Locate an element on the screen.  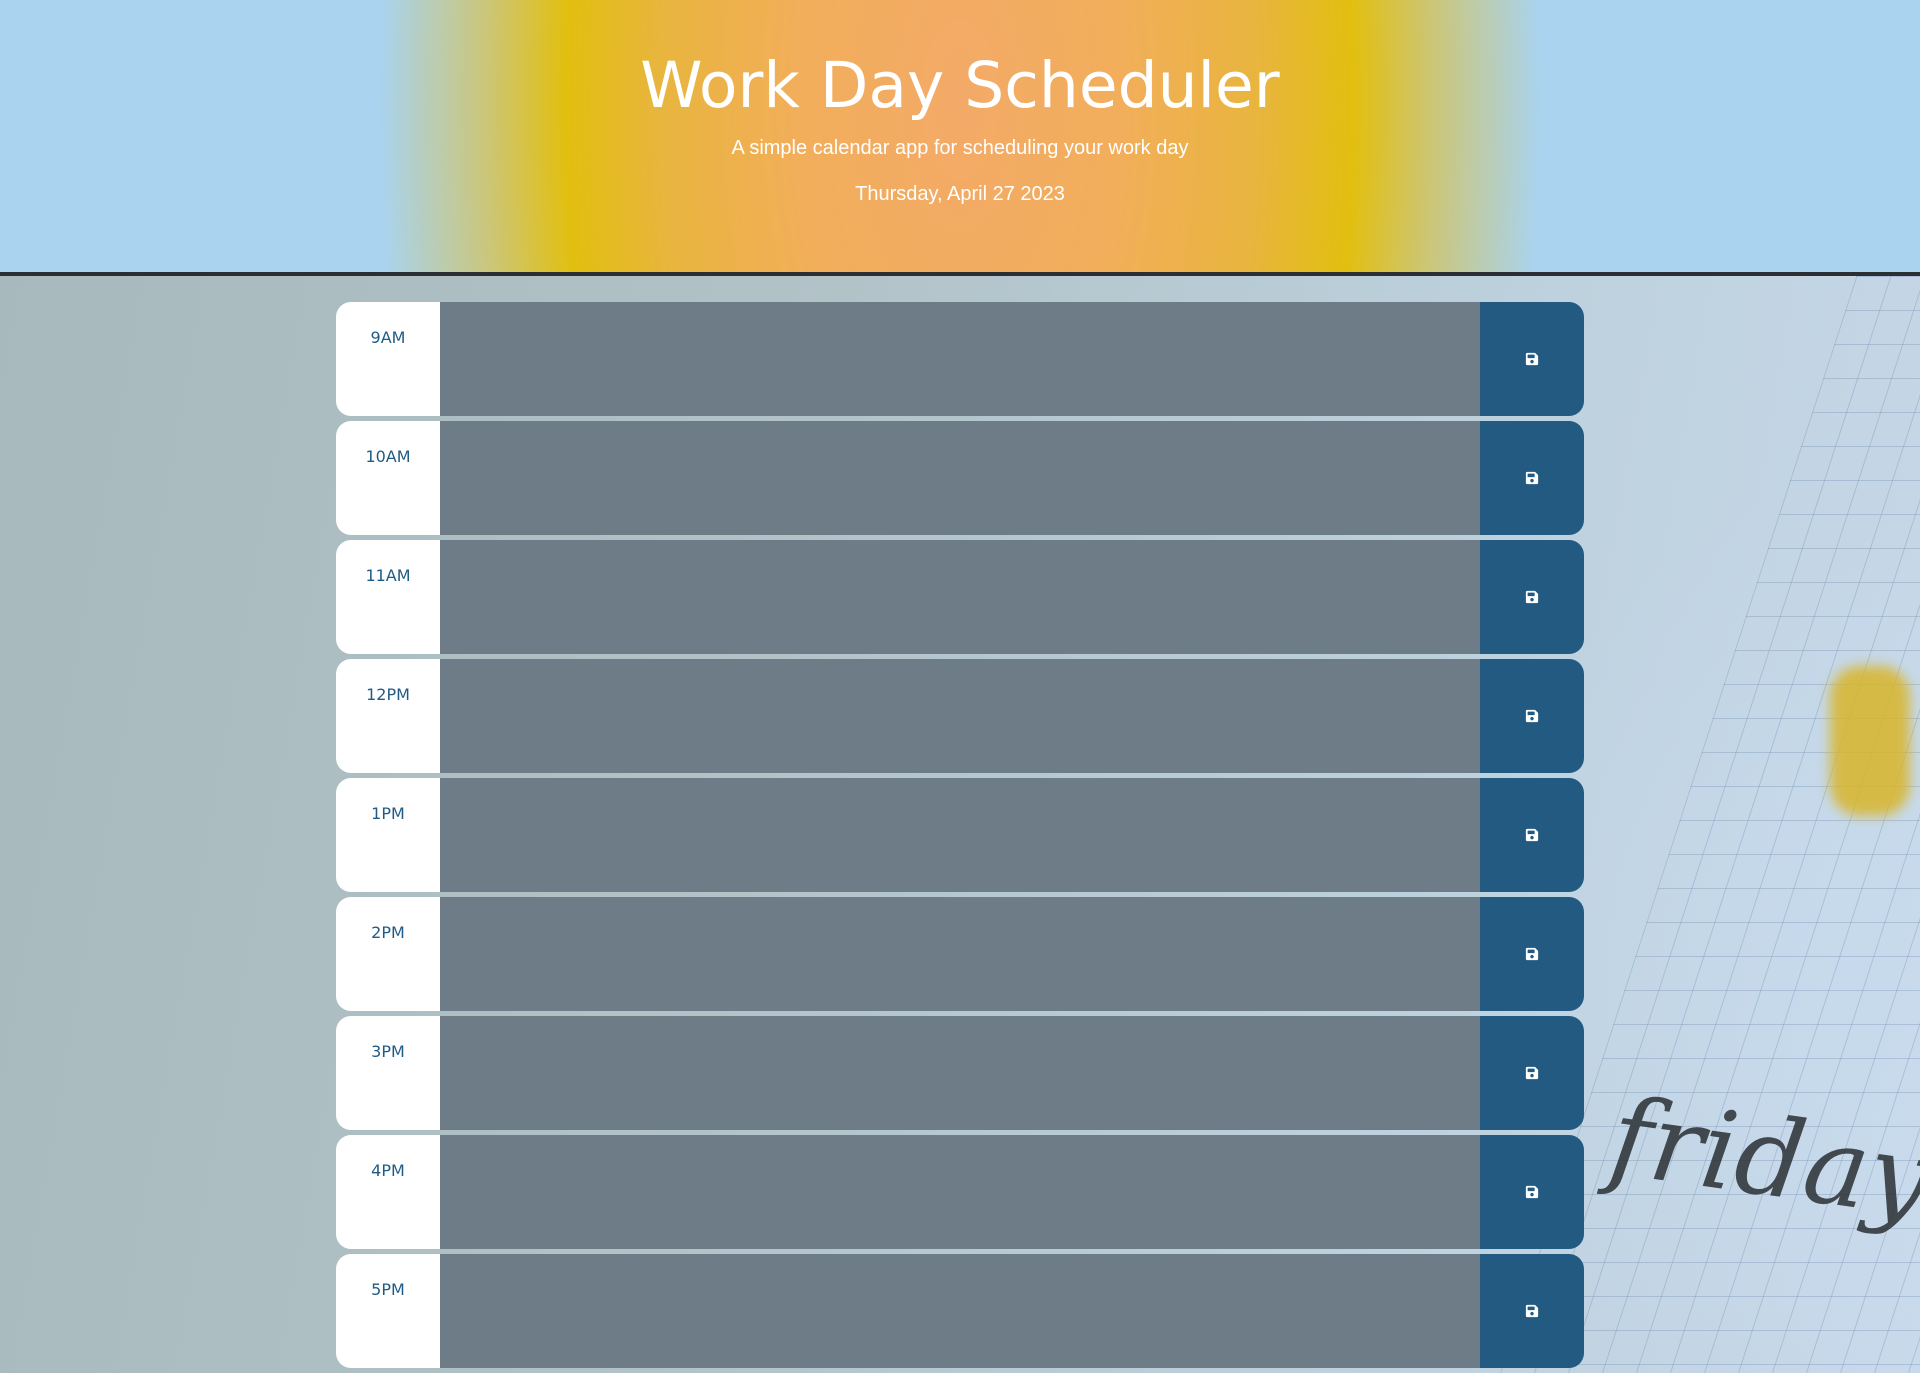
time-block-3pm: 3PM is located at coordinates (960, 1073).